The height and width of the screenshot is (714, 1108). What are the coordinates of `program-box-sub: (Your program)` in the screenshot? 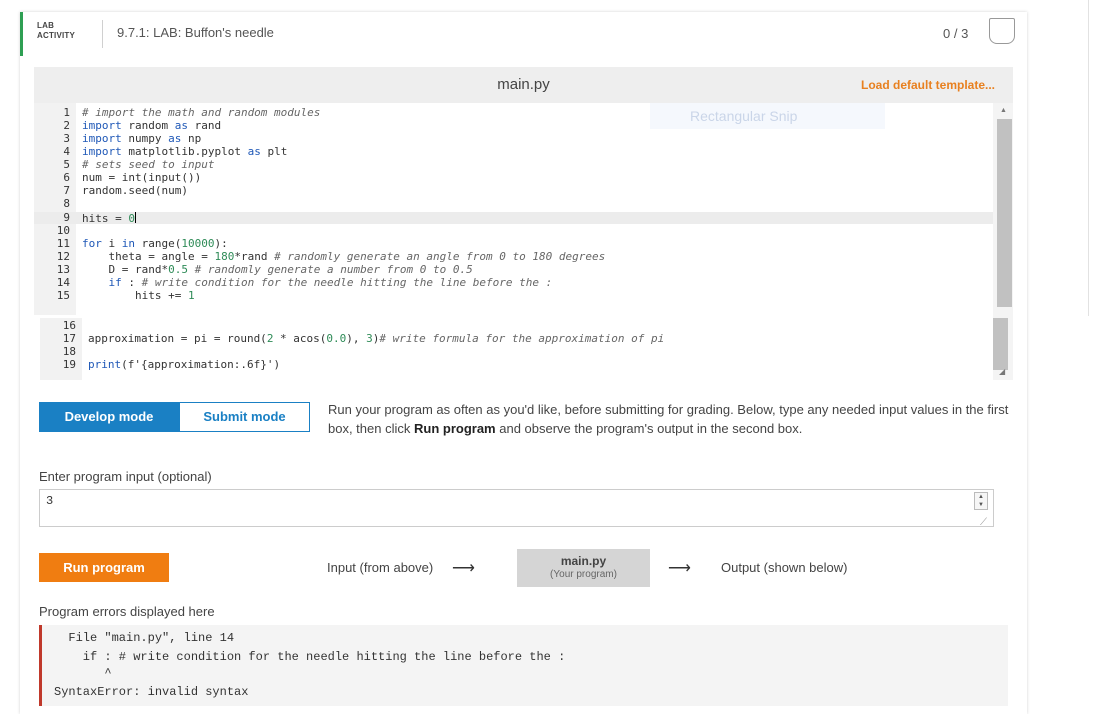 It's located at (583, 574).